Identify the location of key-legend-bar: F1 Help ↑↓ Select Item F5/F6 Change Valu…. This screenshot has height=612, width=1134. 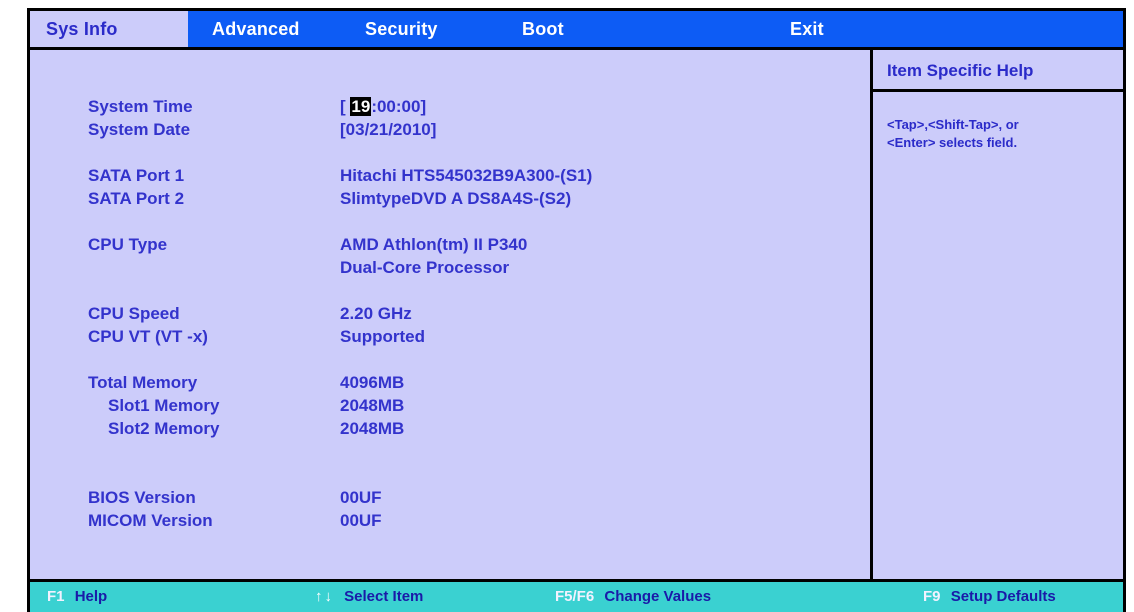
(576, 595).